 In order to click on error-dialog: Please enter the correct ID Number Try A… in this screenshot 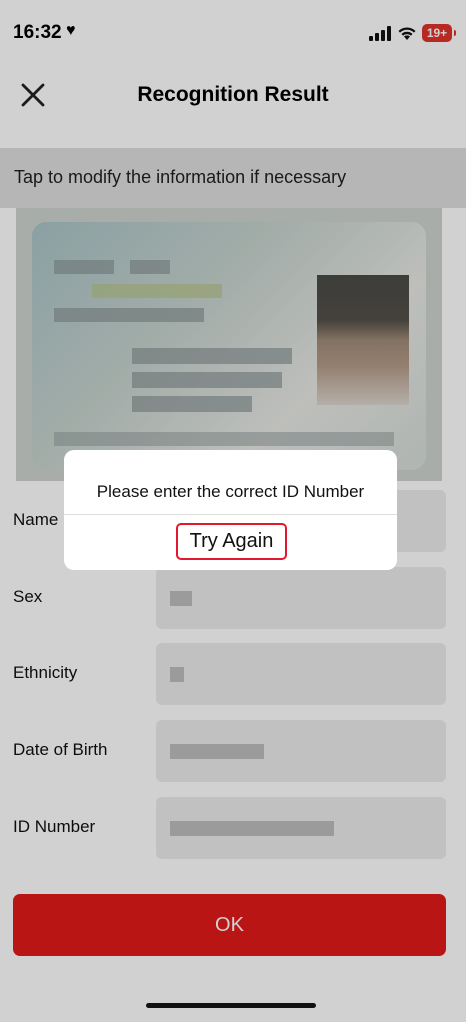, I will do `click(230, 510)`.